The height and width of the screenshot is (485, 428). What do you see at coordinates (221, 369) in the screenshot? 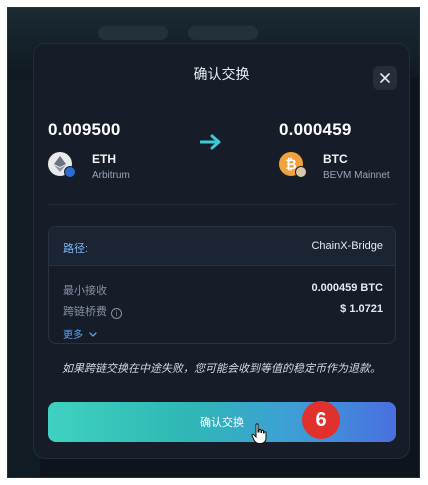
I see `failure-notice: 如果跨链交换在中途失败，您可能会收到等值的稳定币作为退款。` at bounding box center [221, 369].